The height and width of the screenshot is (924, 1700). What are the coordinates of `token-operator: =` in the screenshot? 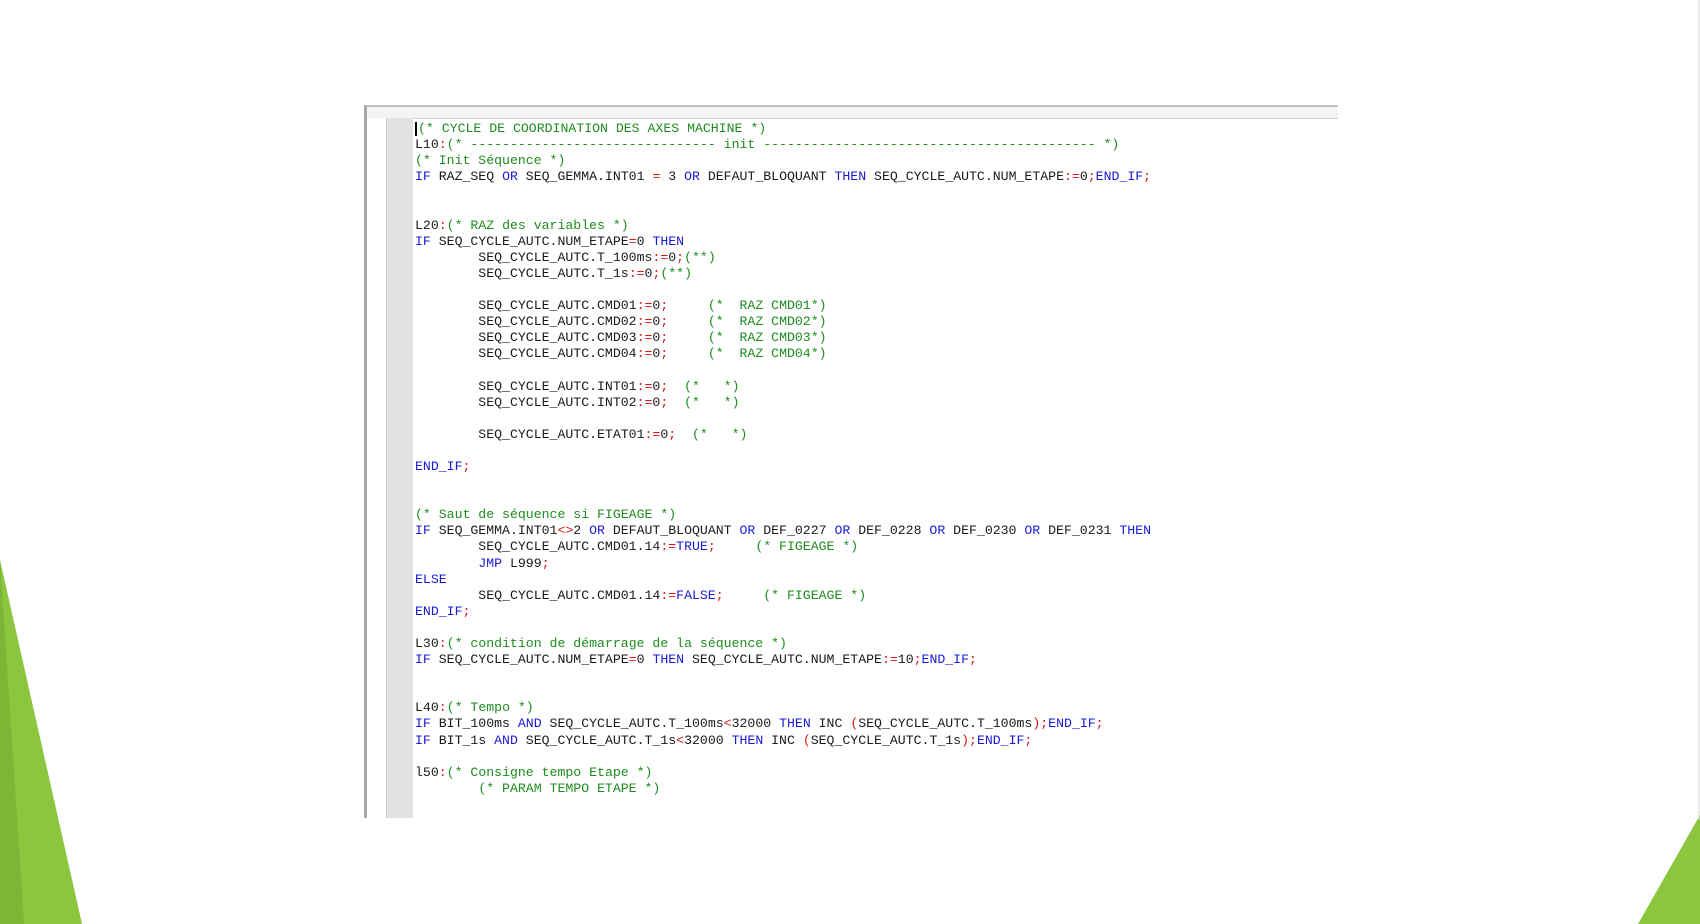 It's located at (632, 660).